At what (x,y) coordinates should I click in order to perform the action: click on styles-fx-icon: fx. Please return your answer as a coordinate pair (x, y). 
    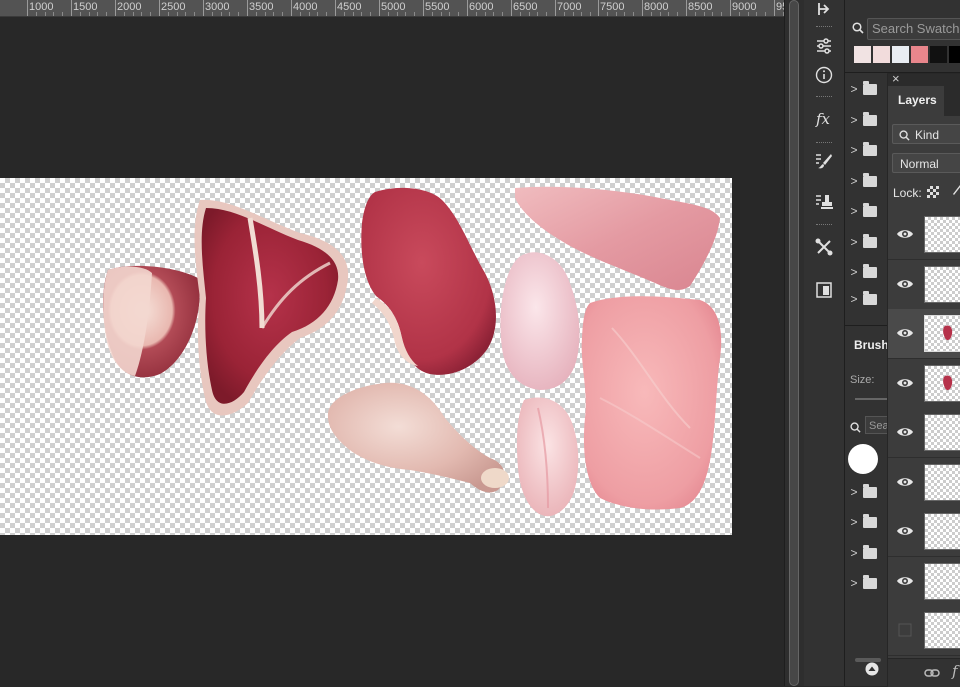
    Looking at the image, I should click on (824, 119).